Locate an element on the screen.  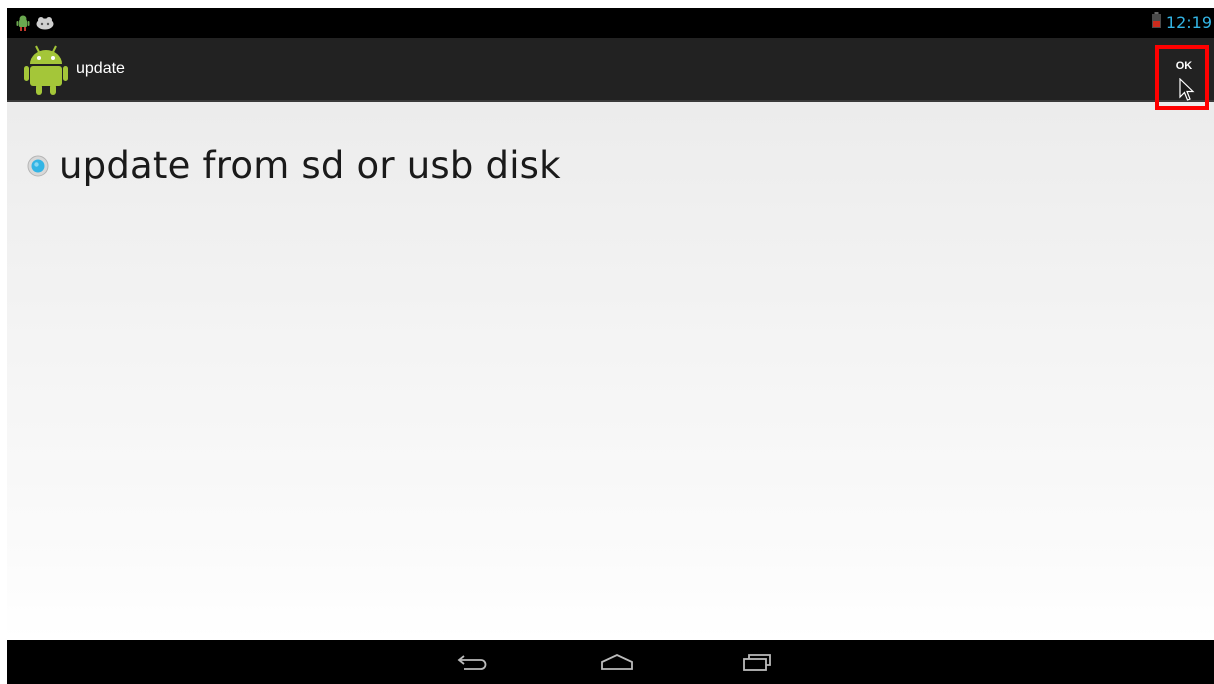
battery-icon is located at coordinates (1156, 22).